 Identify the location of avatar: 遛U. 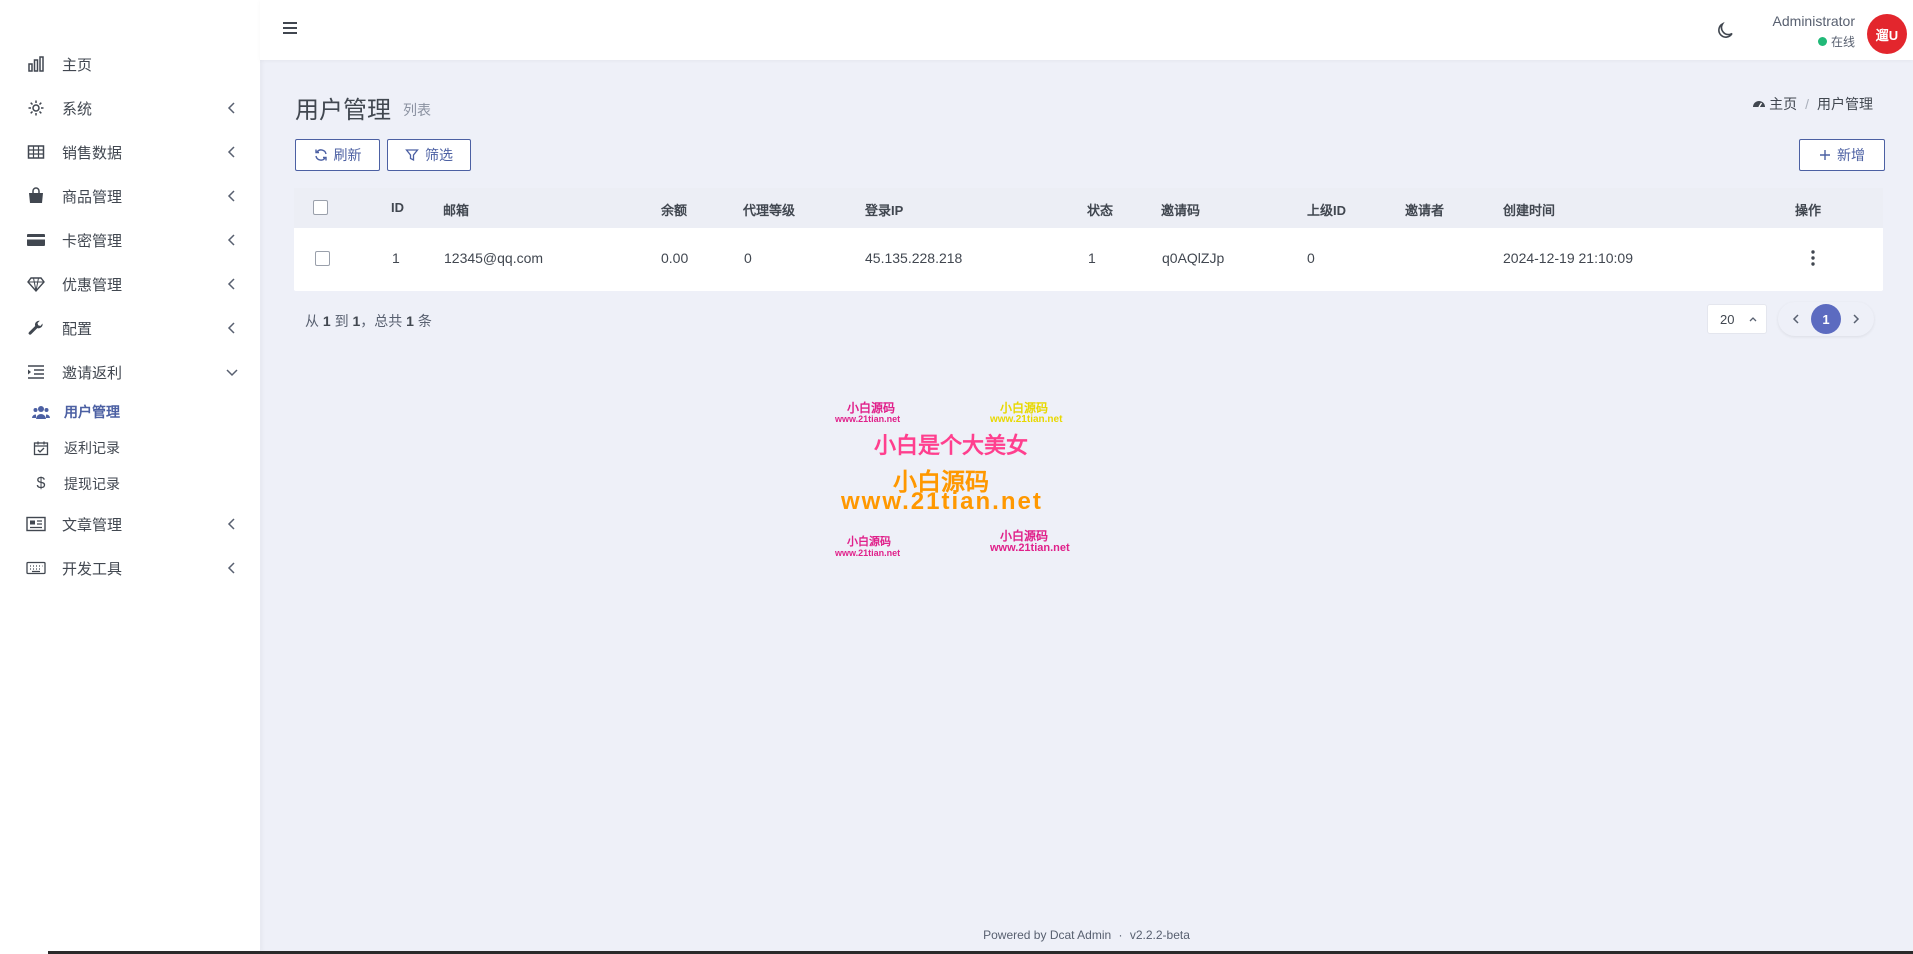
(1887, 34).